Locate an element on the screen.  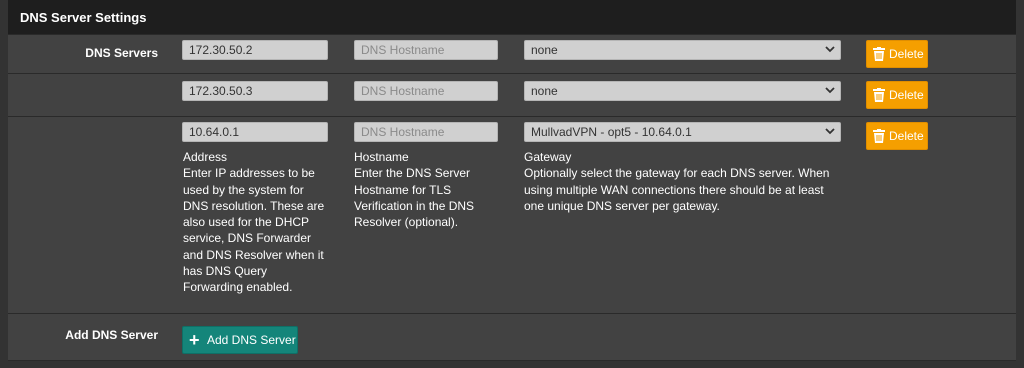
gateway-select: MullvadVPN - opt5 - 10.64.0.1 is located at coordinates (682, 132).